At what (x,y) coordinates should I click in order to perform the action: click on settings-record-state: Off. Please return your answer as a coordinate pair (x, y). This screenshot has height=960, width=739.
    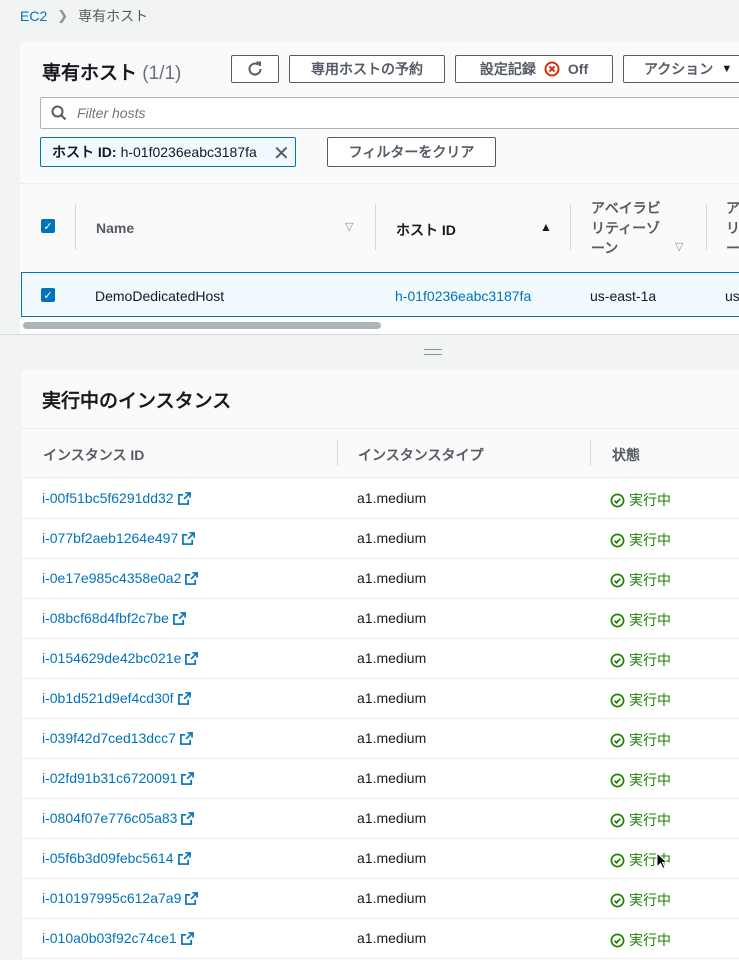
    Looking at the image, I should click on (578, 69).